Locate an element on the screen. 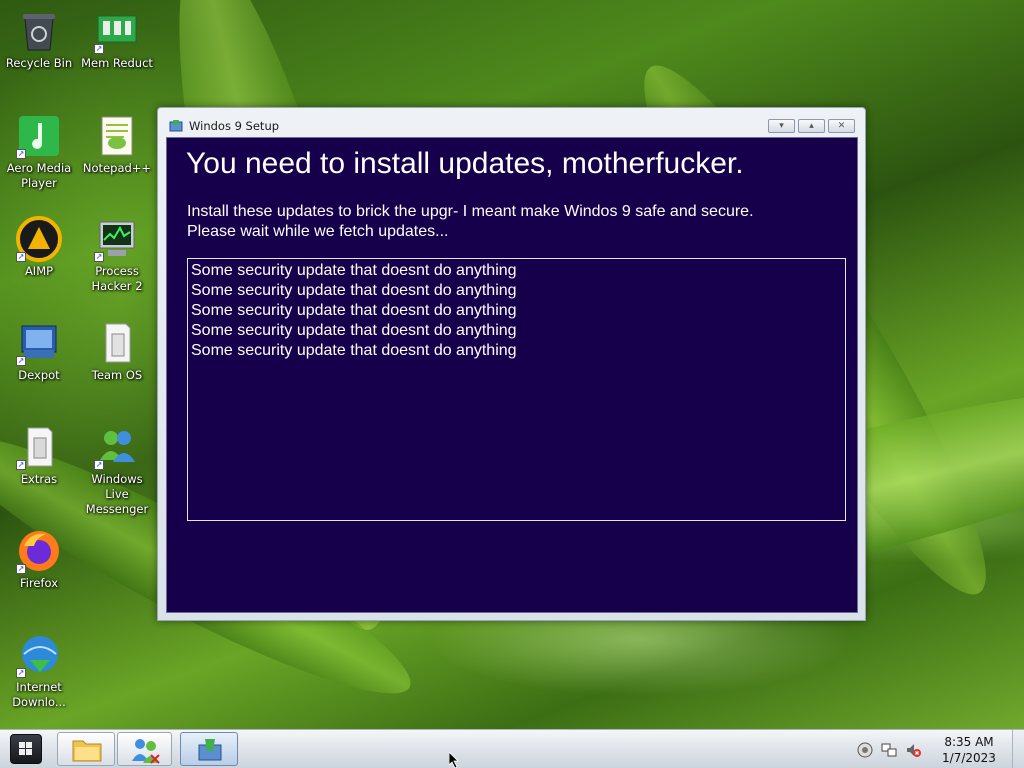  desktop-icon-notepad-plus-plus: Notepad++ is located at coordinates (117, 144).